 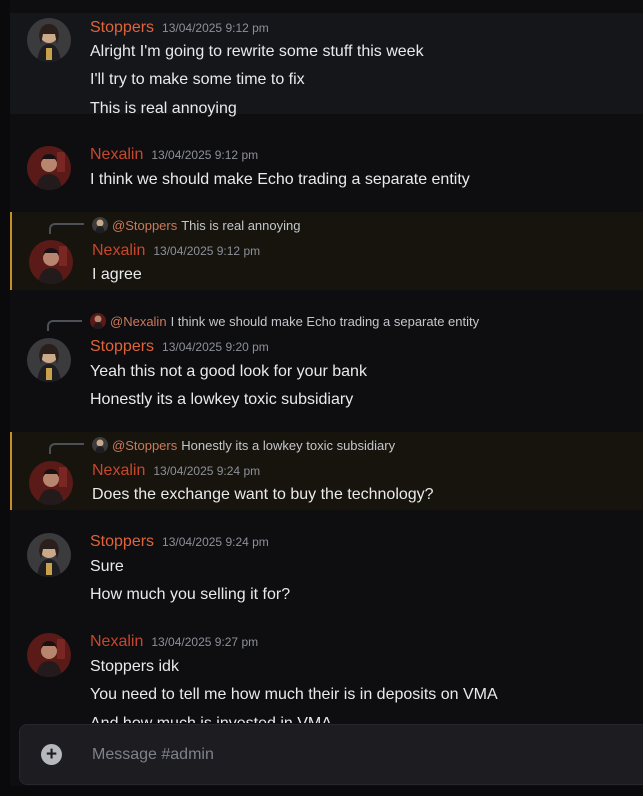 I want to click on message-text: And how much is invested in VMA, so click(x=211, y=719).